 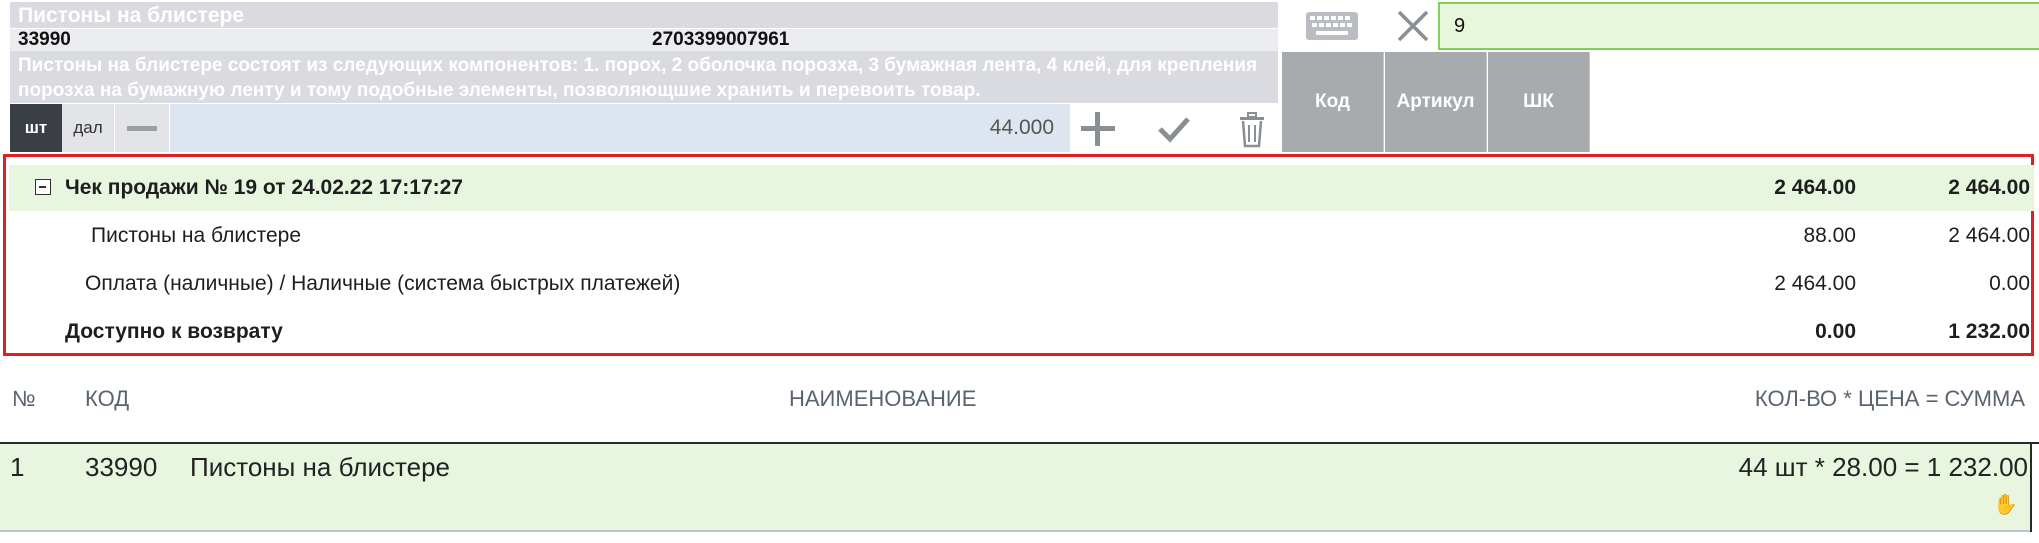 What do you see at coordinates (1738, 26) in the screenshot?
I see `search-input` at bounding box center [1738, 26].